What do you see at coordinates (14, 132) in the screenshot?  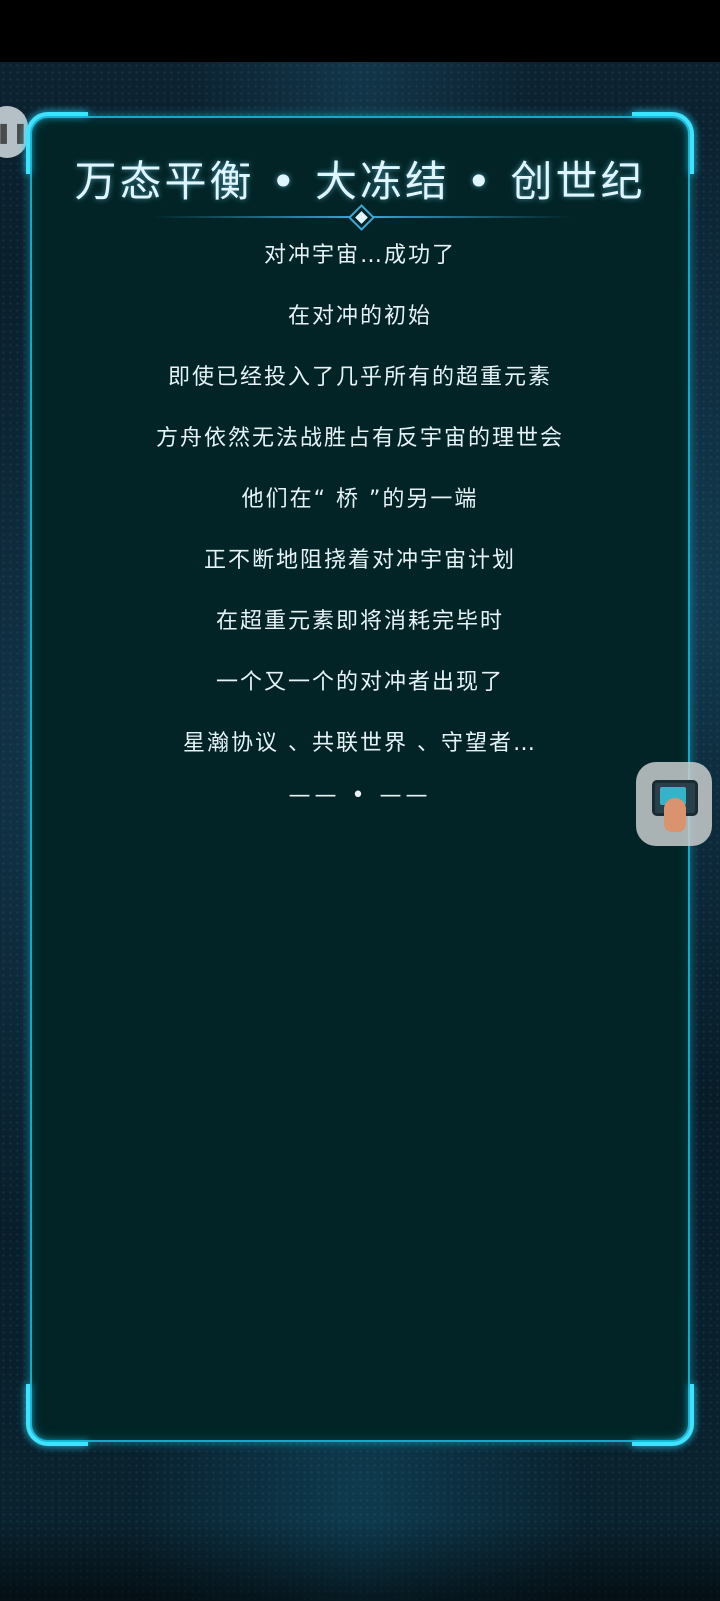 I see `left-handle-glyph: ❚❚` at bounding box center [14, 132].